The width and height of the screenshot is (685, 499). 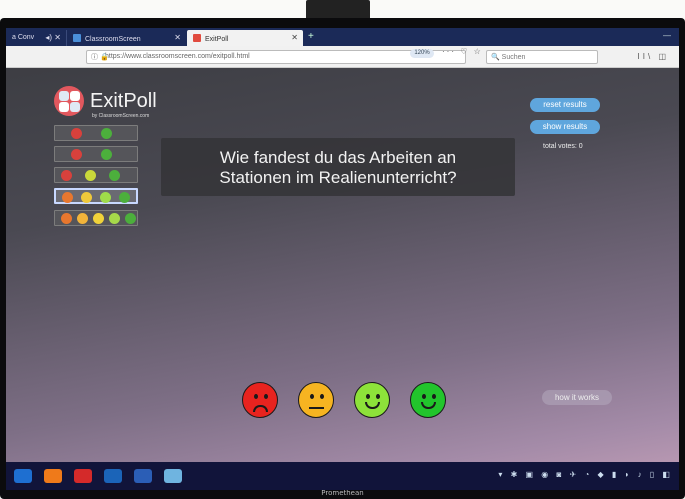 What do you see at coordinates (565, 127) in the screenshot?
I see `show-results-button: show results` at bounding box center [565, 127].